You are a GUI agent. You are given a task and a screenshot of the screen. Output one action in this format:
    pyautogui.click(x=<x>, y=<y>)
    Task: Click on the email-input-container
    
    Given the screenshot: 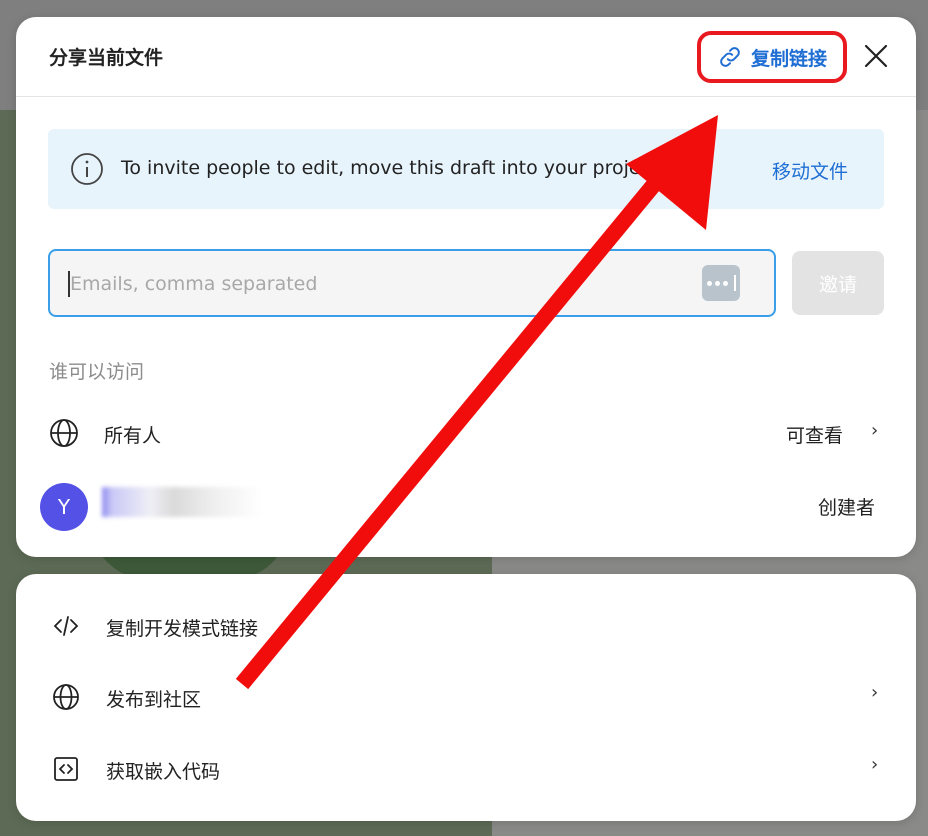 What is the action you would take?
    pyautogui.click(x=412, y=283)
    